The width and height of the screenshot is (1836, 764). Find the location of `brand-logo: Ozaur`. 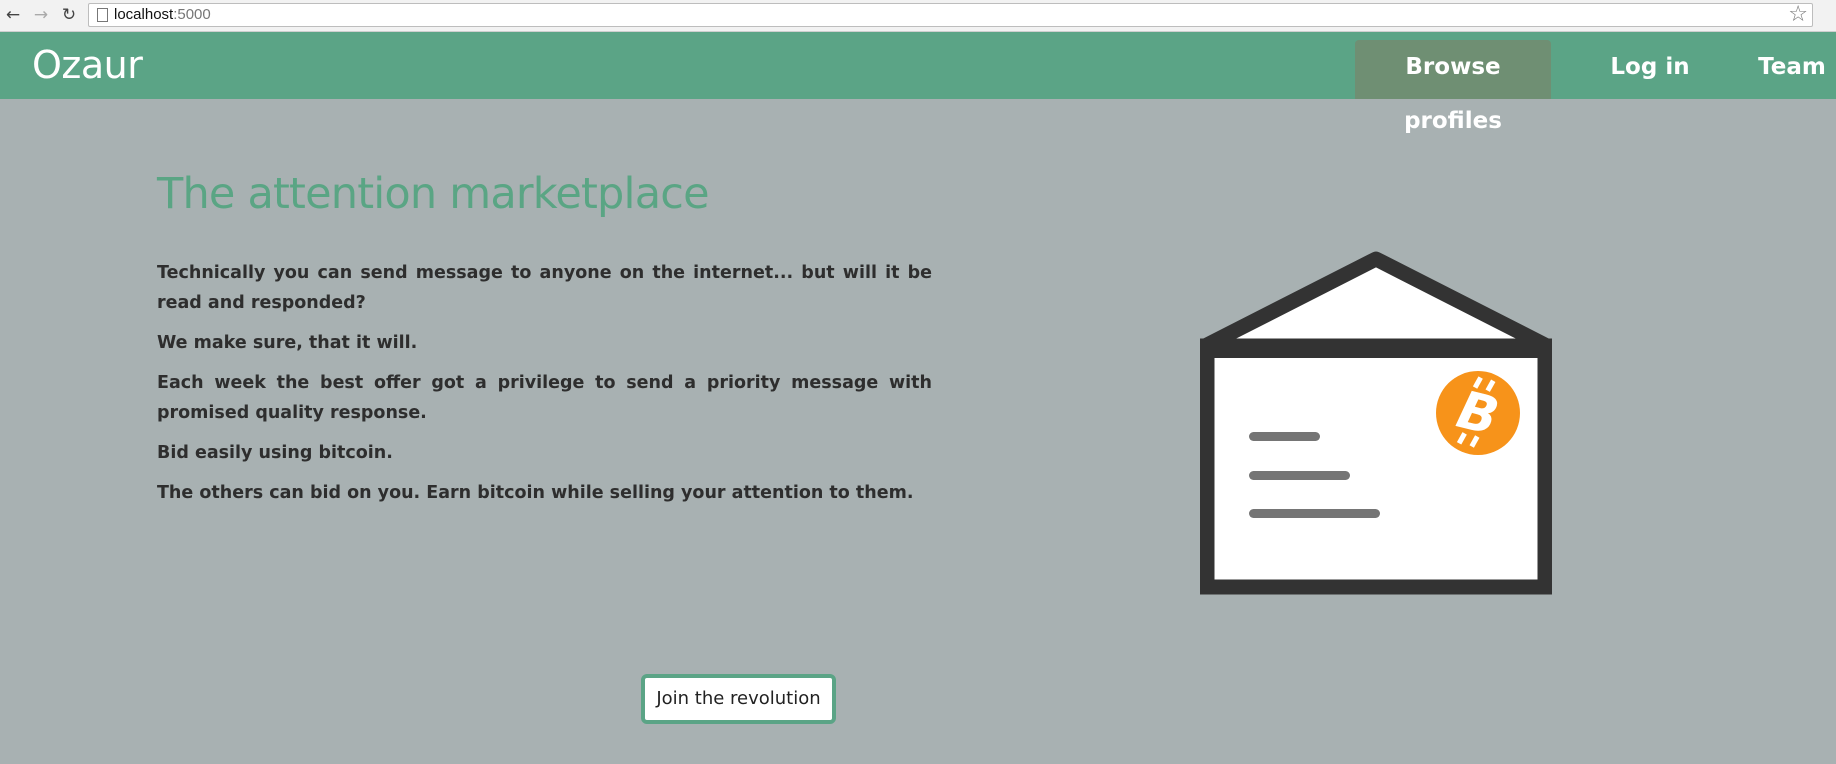

brand-logo: Ozaur is located at coordinates (87, 65).